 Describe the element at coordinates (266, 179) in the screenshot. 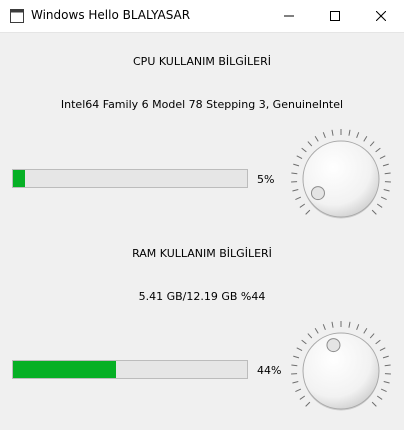

I see `cpu-usage-label: 5%` at that location.